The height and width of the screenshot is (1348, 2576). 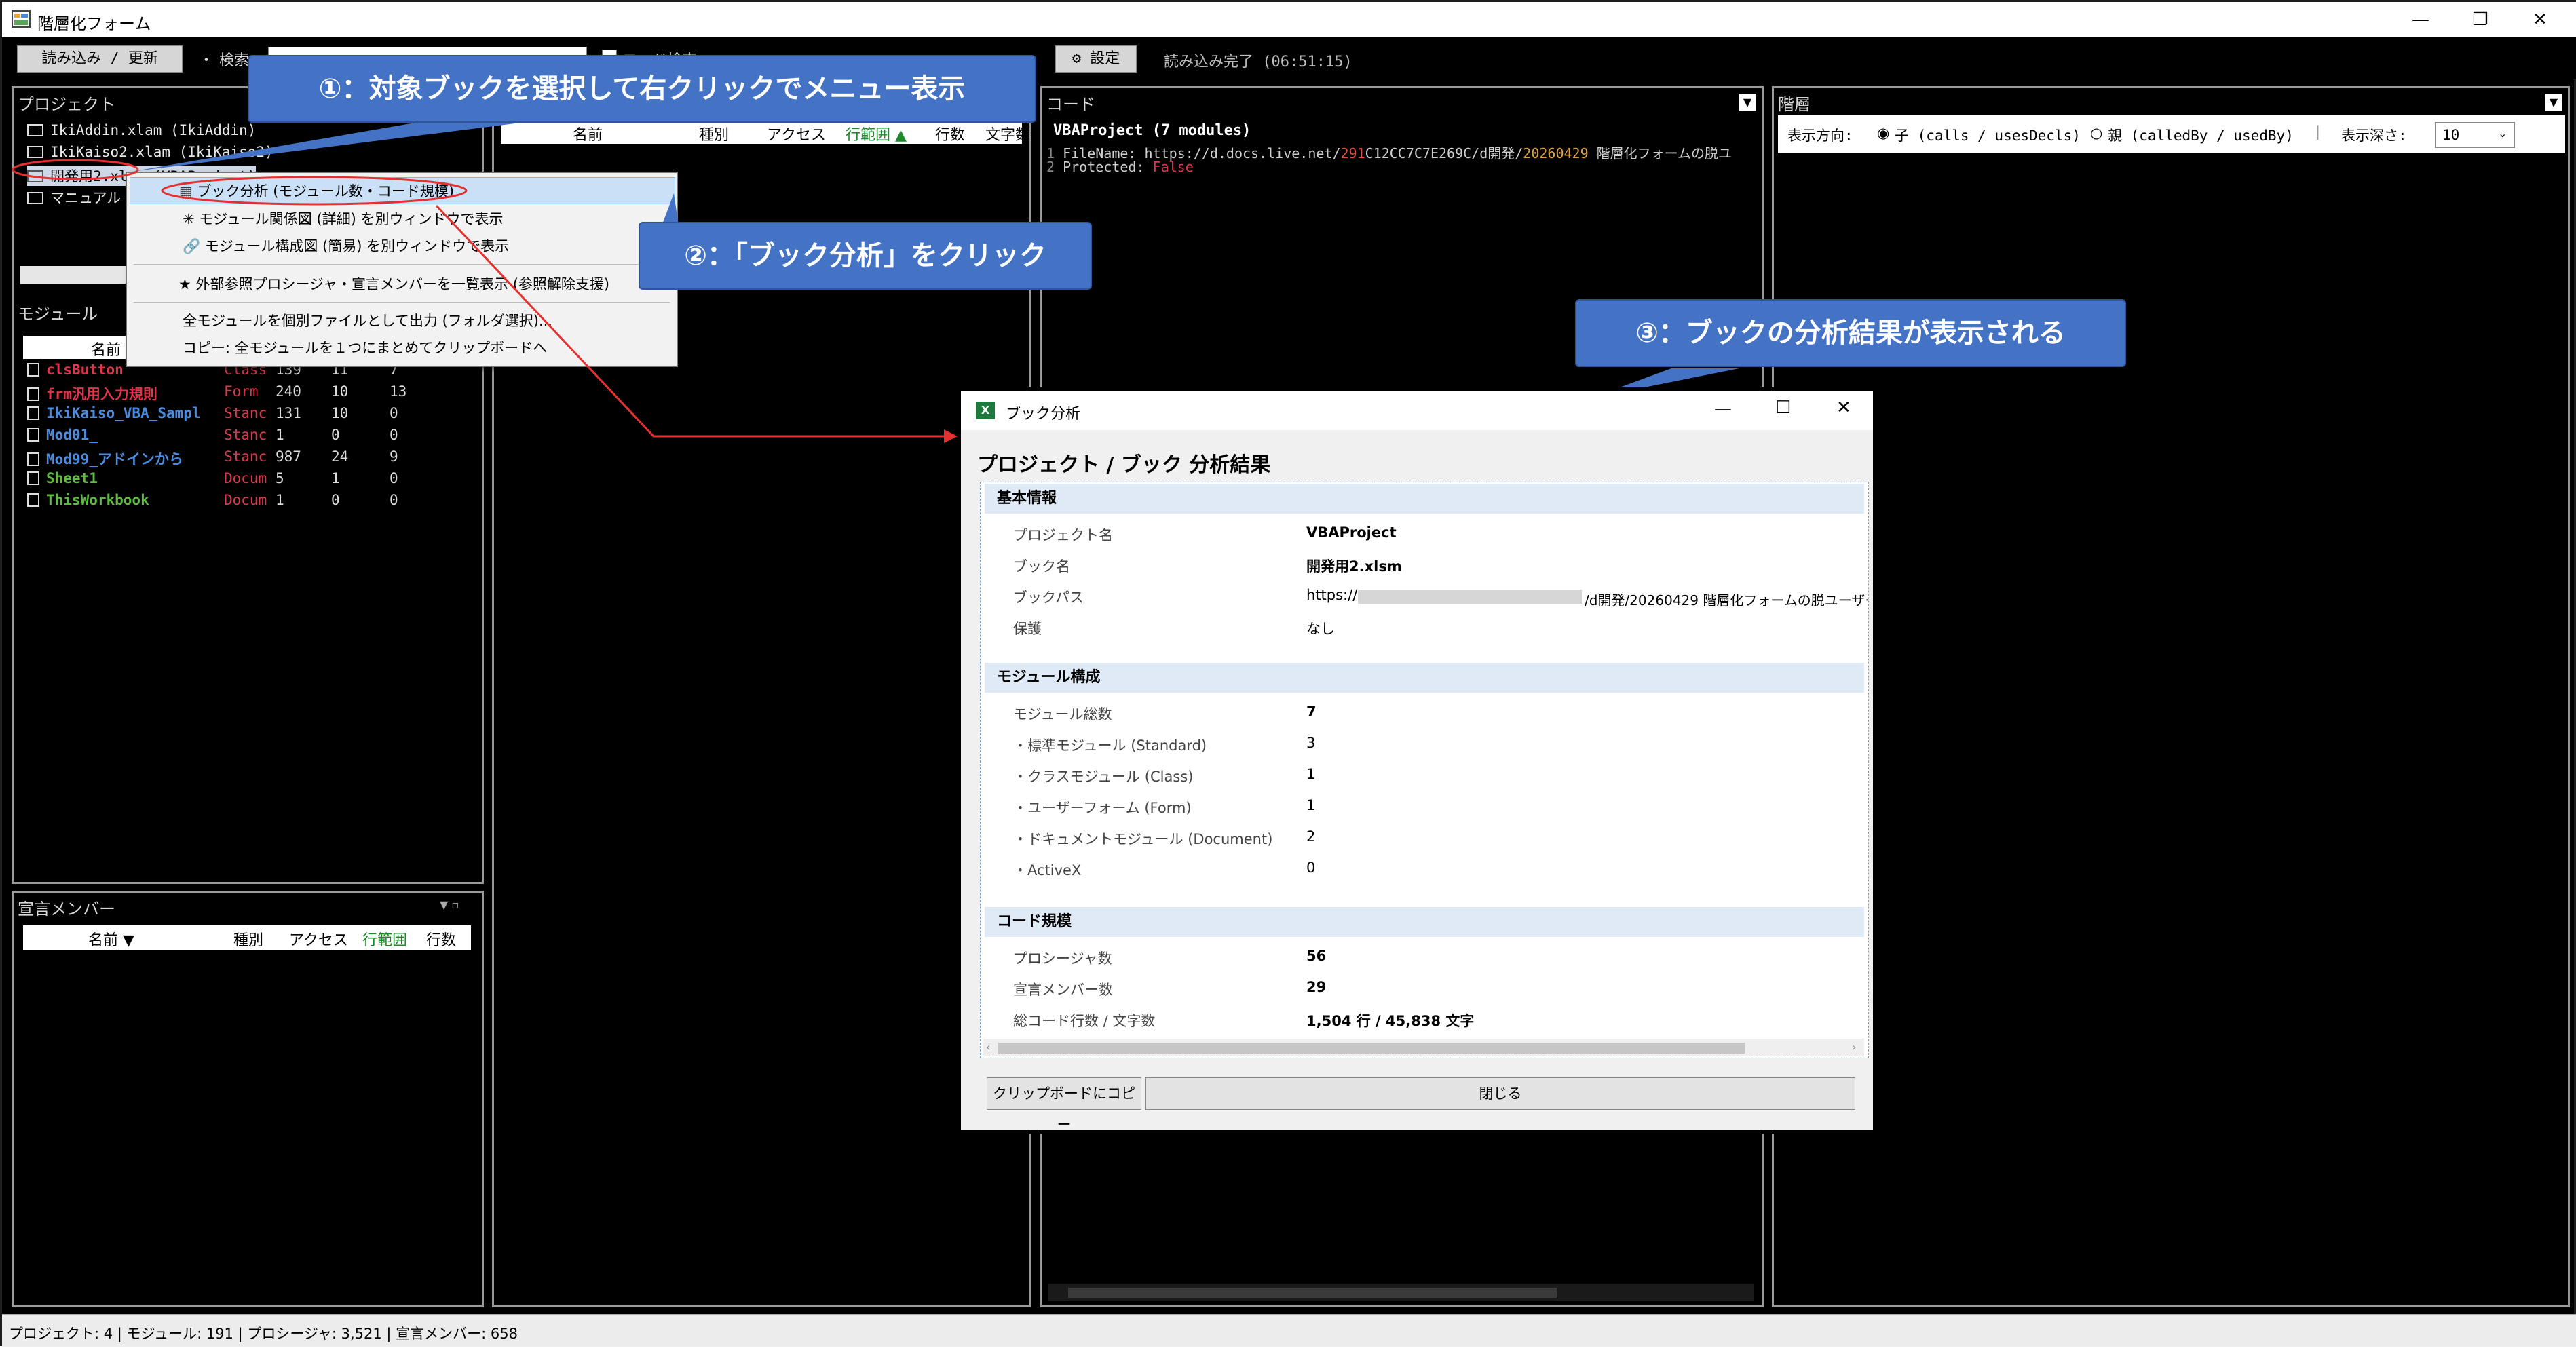 I want to click on result-key: ・標準モジュール (Standard), so click(x=1110, y=745).